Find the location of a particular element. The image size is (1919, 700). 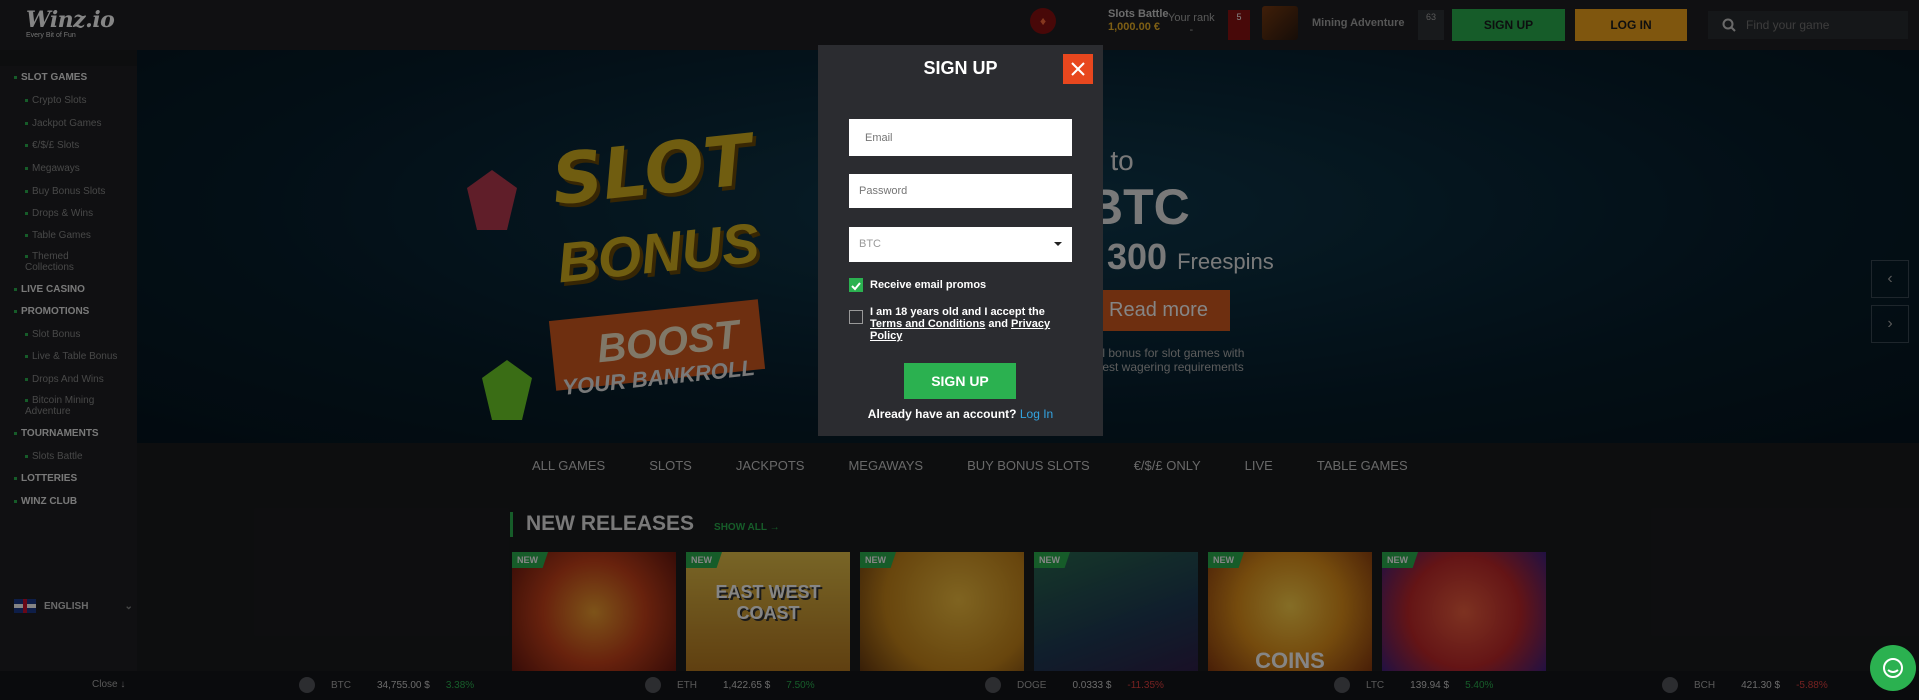

modal-title: SIGN UP is located at coordinates (960, 68).